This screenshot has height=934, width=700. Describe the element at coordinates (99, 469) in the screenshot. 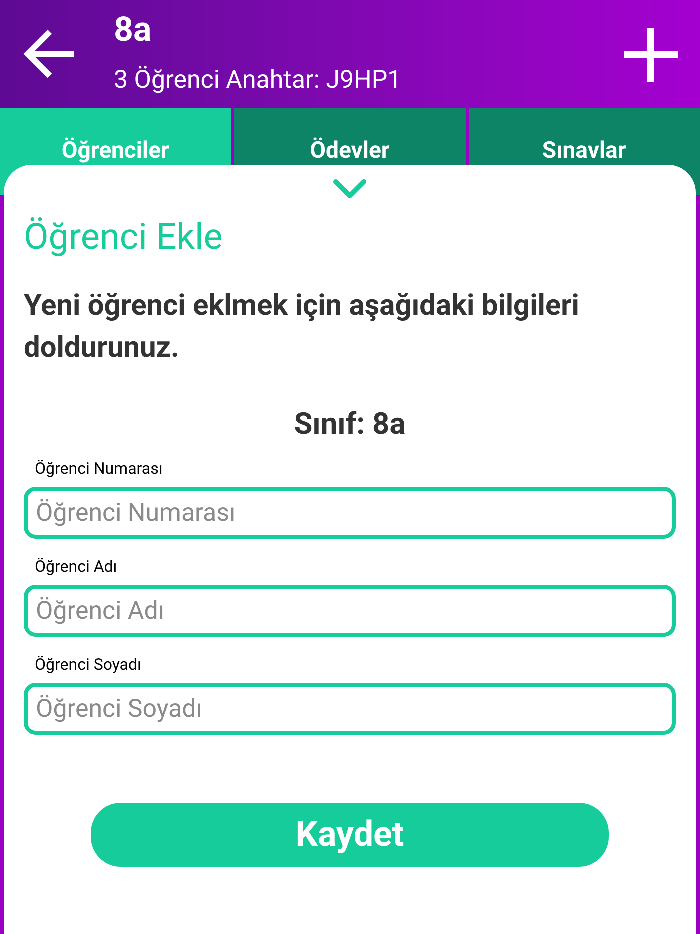

I see `field-label: Öğrenci Numarası` at that location.